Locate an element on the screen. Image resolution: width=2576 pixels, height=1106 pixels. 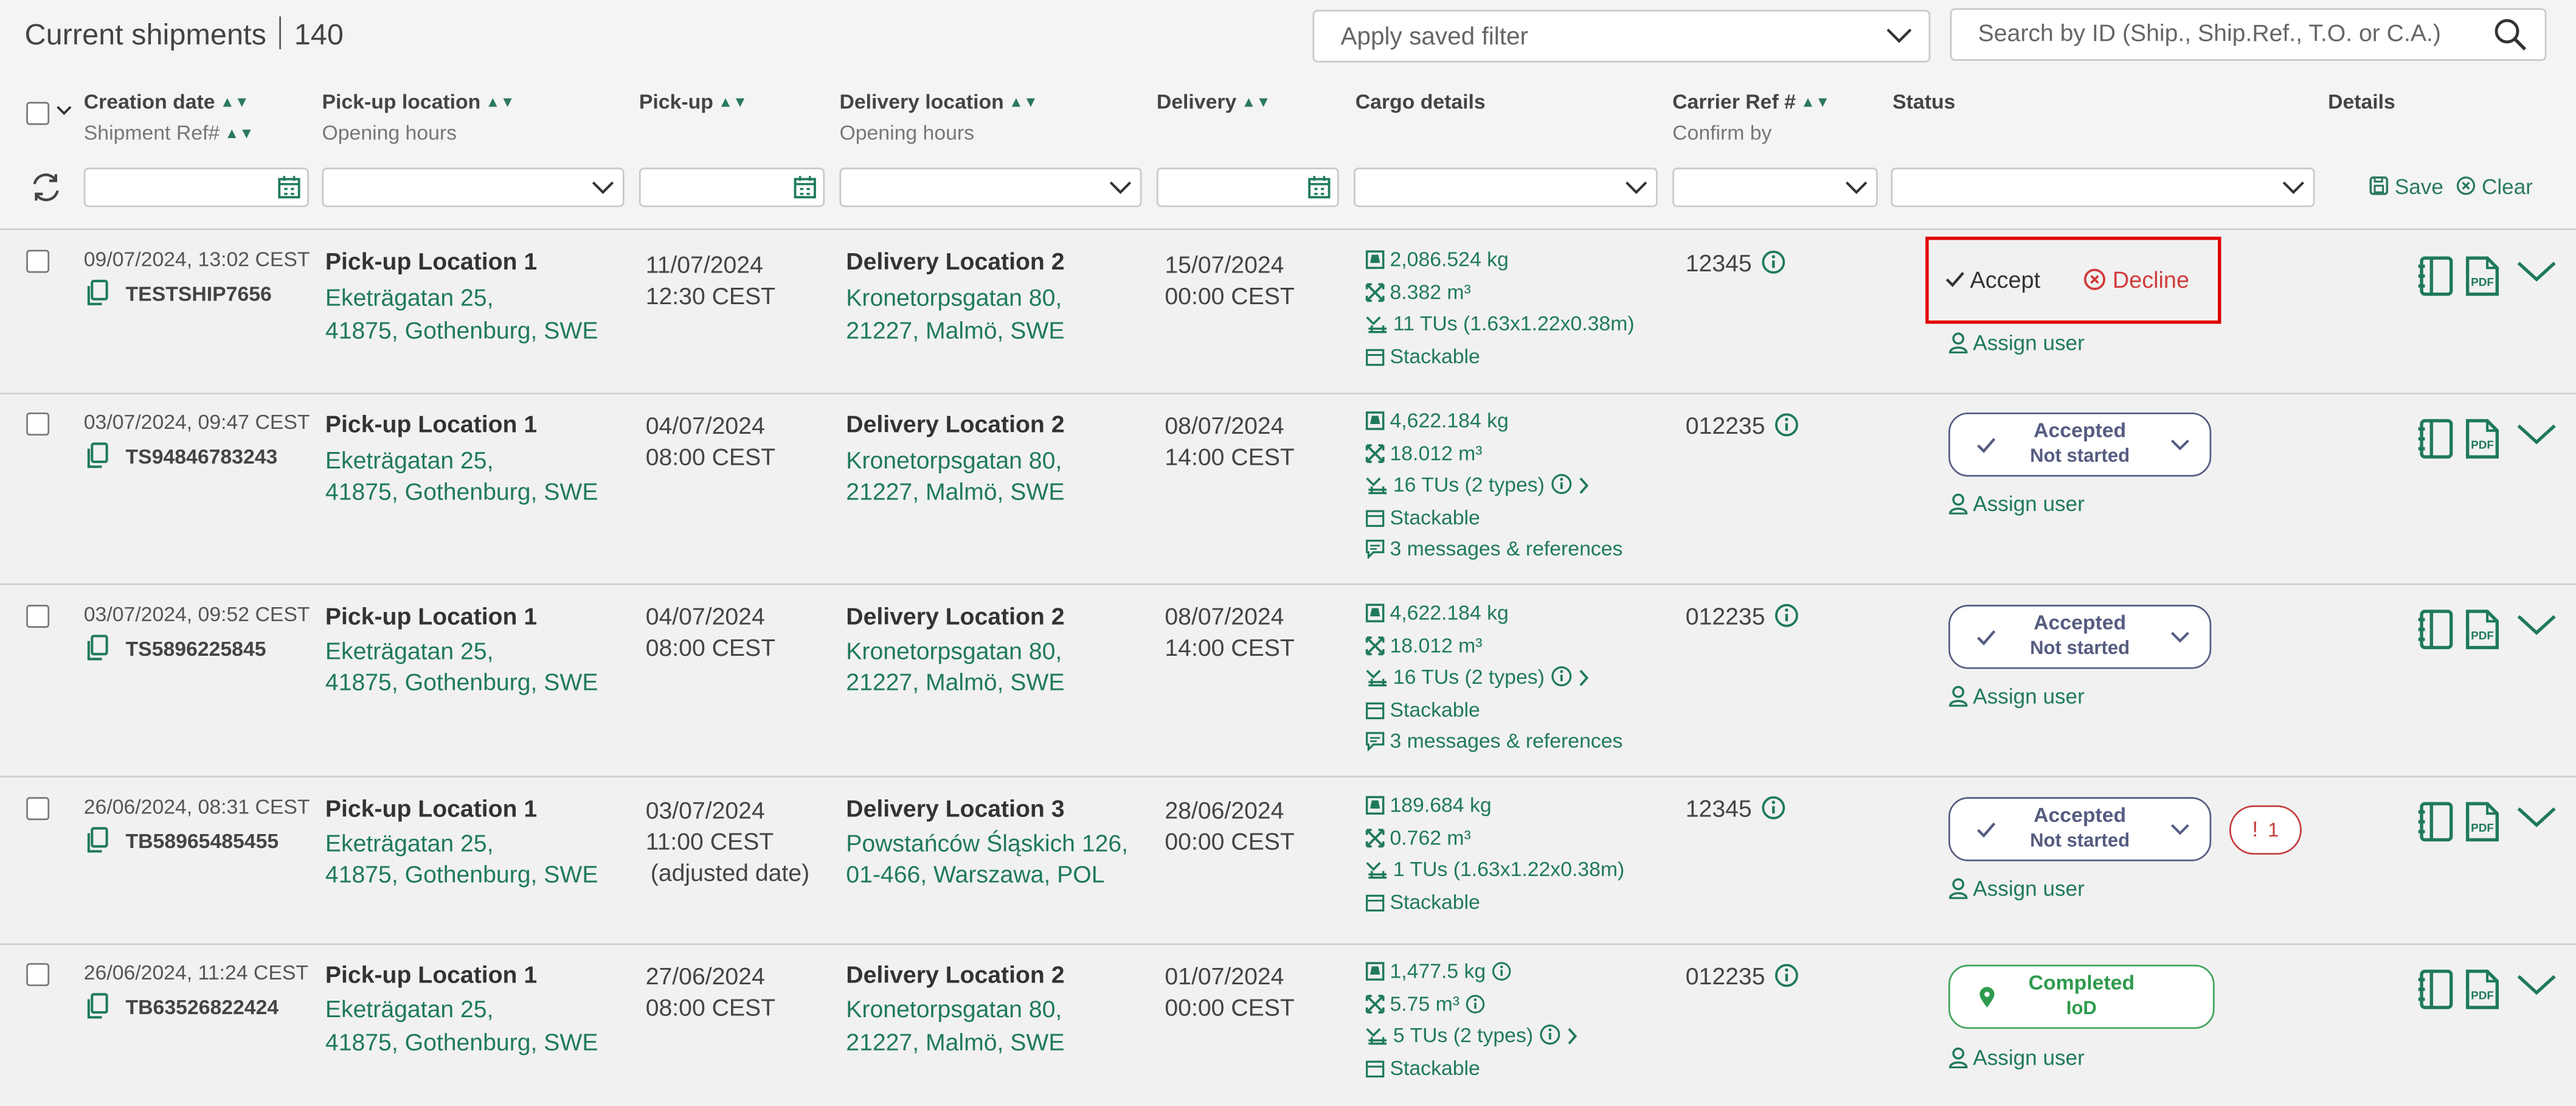
column-shipment-ref: Shipment Ref# ▲▼ is located at coordinates (169, 133).